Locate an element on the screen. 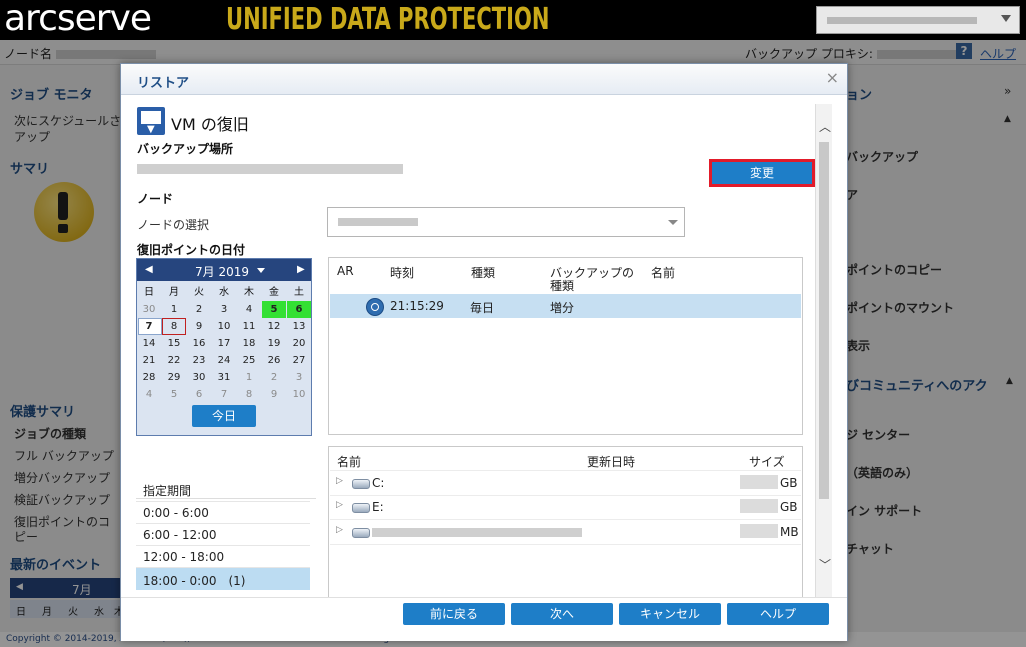 The width and height of the screenshot is (1026, 647). today-button: 今日 is located at coordinates (224, 416).